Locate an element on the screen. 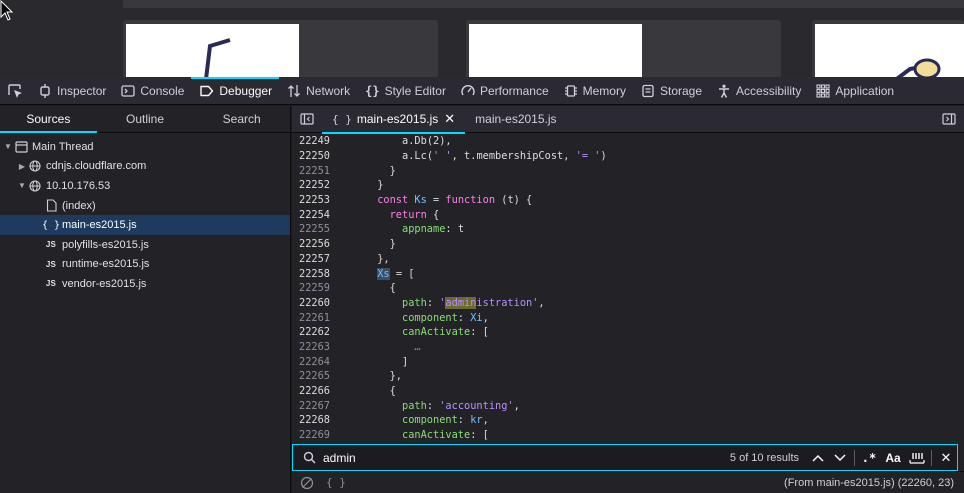 The height and width of the screenshot is (493, 964). line-number: 22256 is located at coordinates (311, 244).